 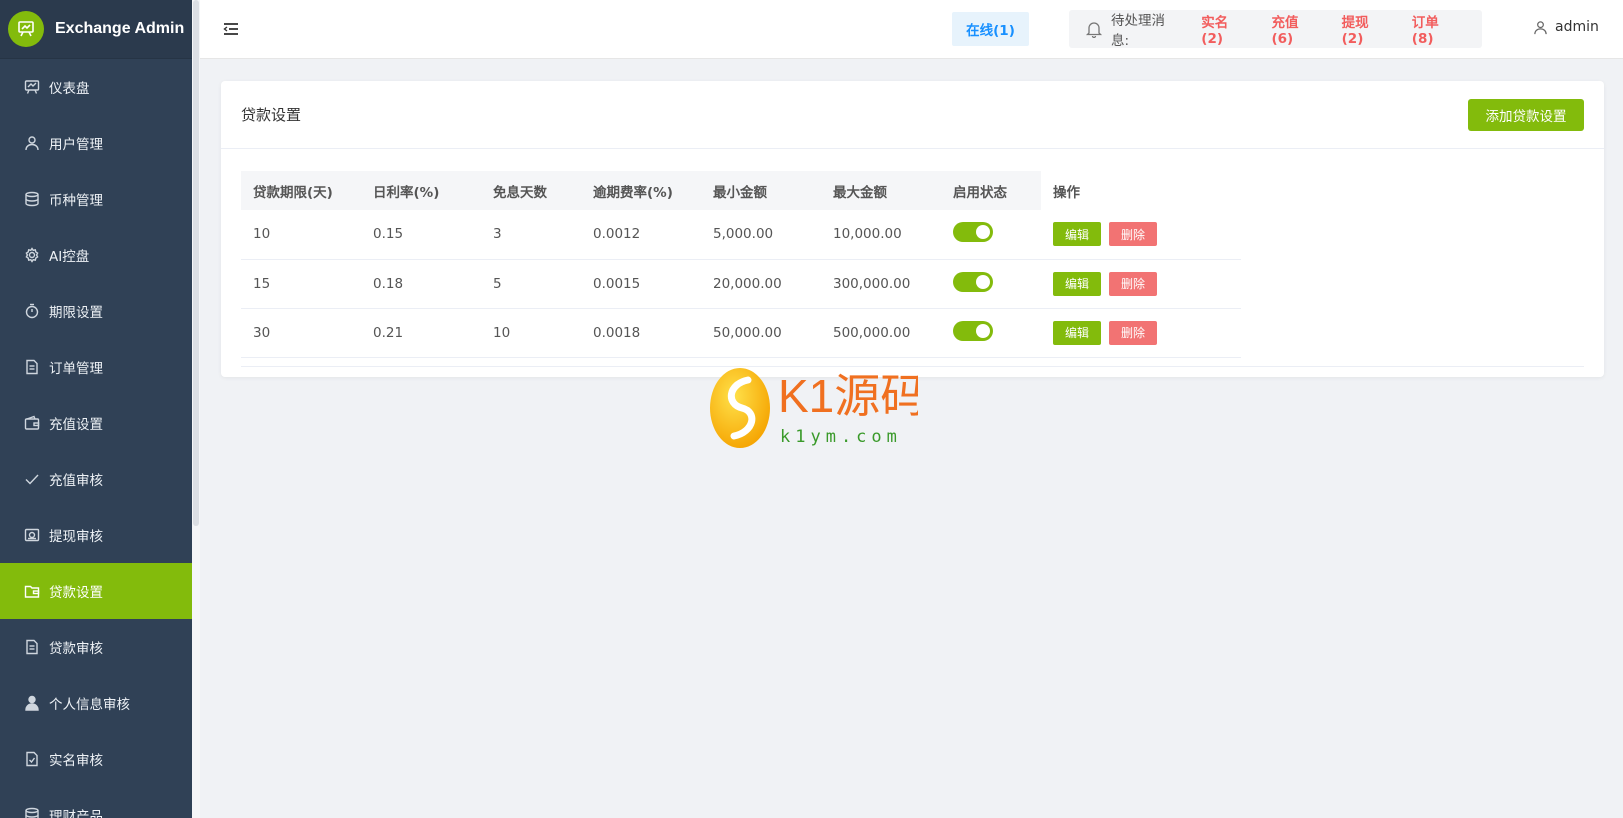 I want to click on sidebar-item-recharge-review: 充值审核, so click(x=96, y=479).